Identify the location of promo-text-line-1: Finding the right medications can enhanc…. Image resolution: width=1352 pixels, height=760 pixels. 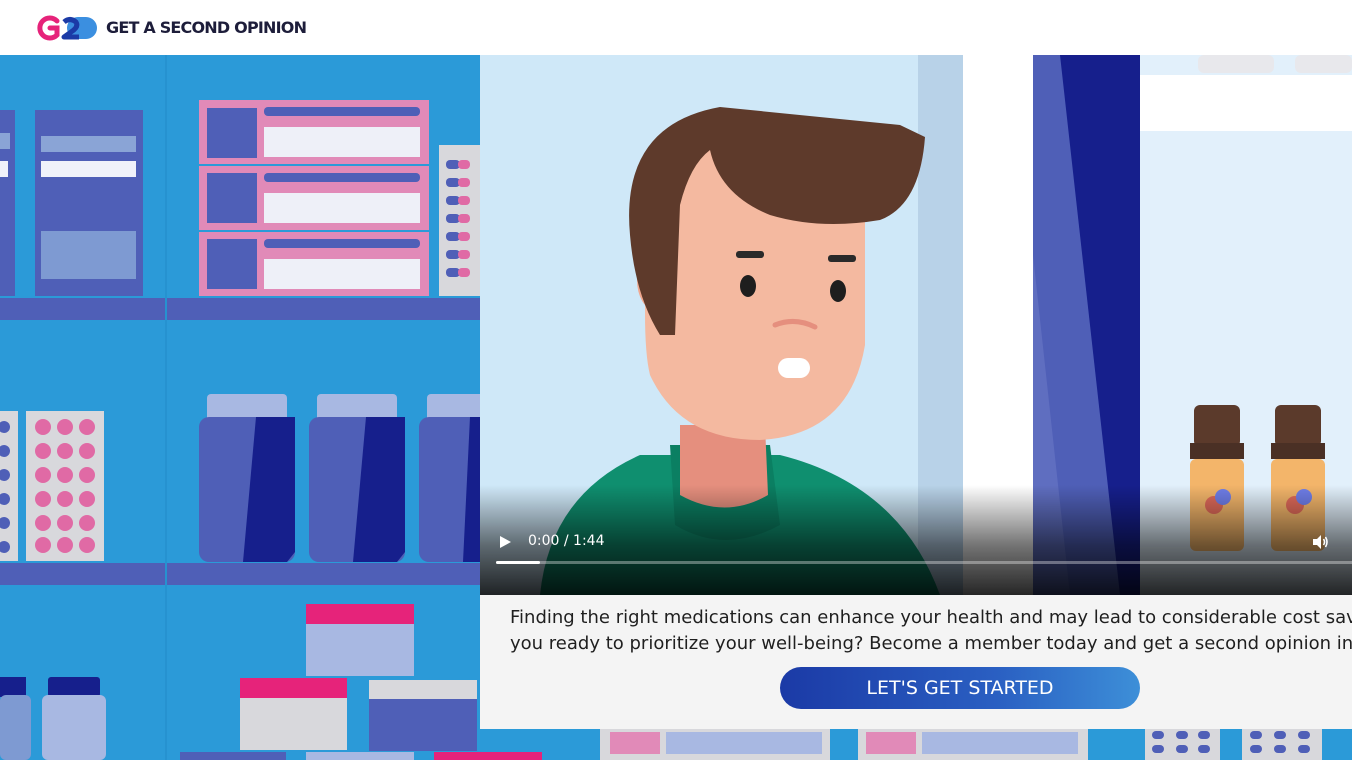
(931, 617).